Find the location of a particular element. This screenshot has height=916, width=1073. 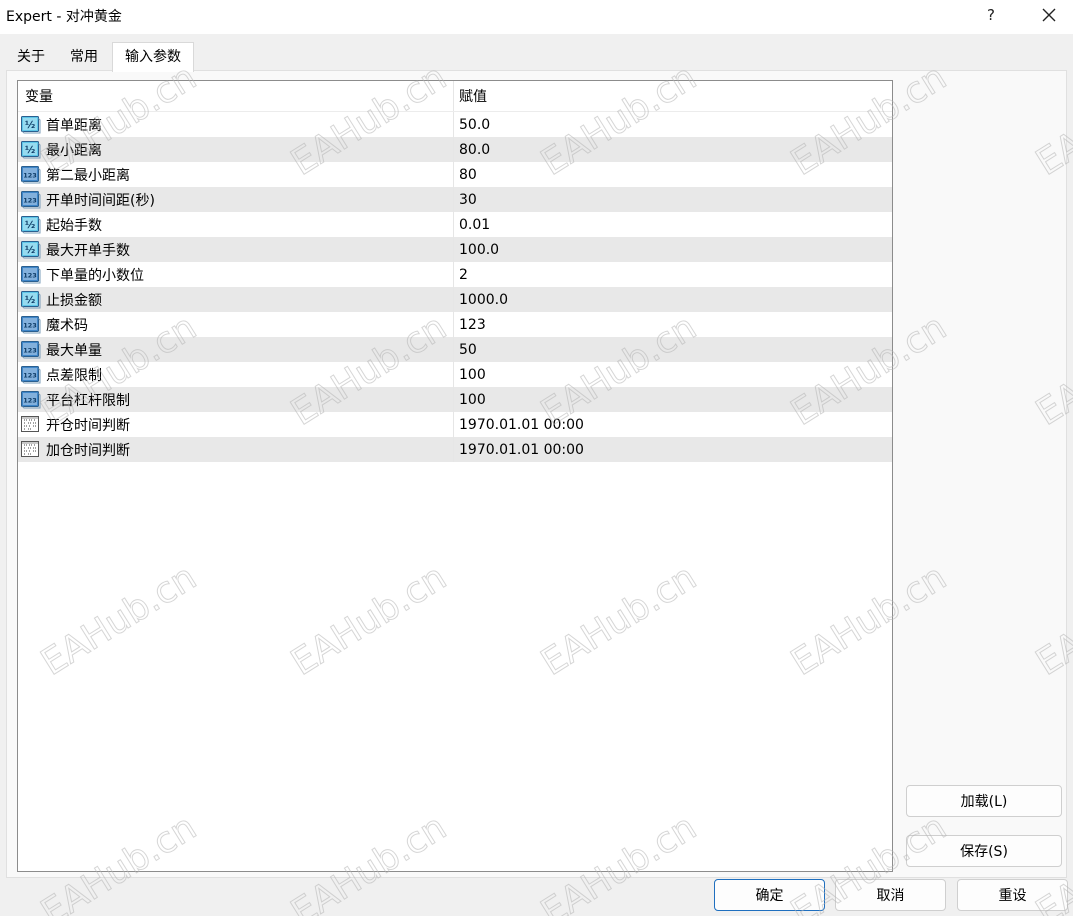

grid-header: 变量 赋值 is located at coordinates (455, 96).